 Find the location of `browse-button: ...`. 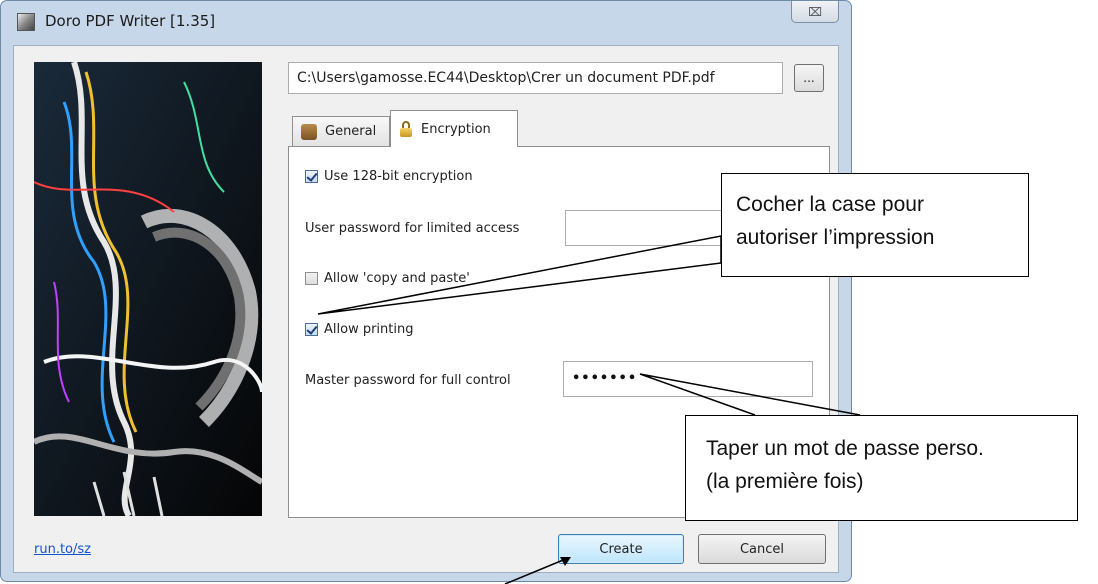

browse-button: ... is located at coordinates (809, 78).